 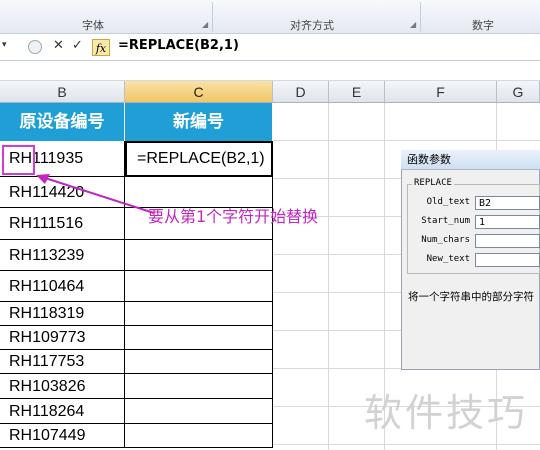 What do you see at coordinates (35, 47) in the screenshot?
I see `formula-bar-toggle-icon` at bounding box center [35, 47].